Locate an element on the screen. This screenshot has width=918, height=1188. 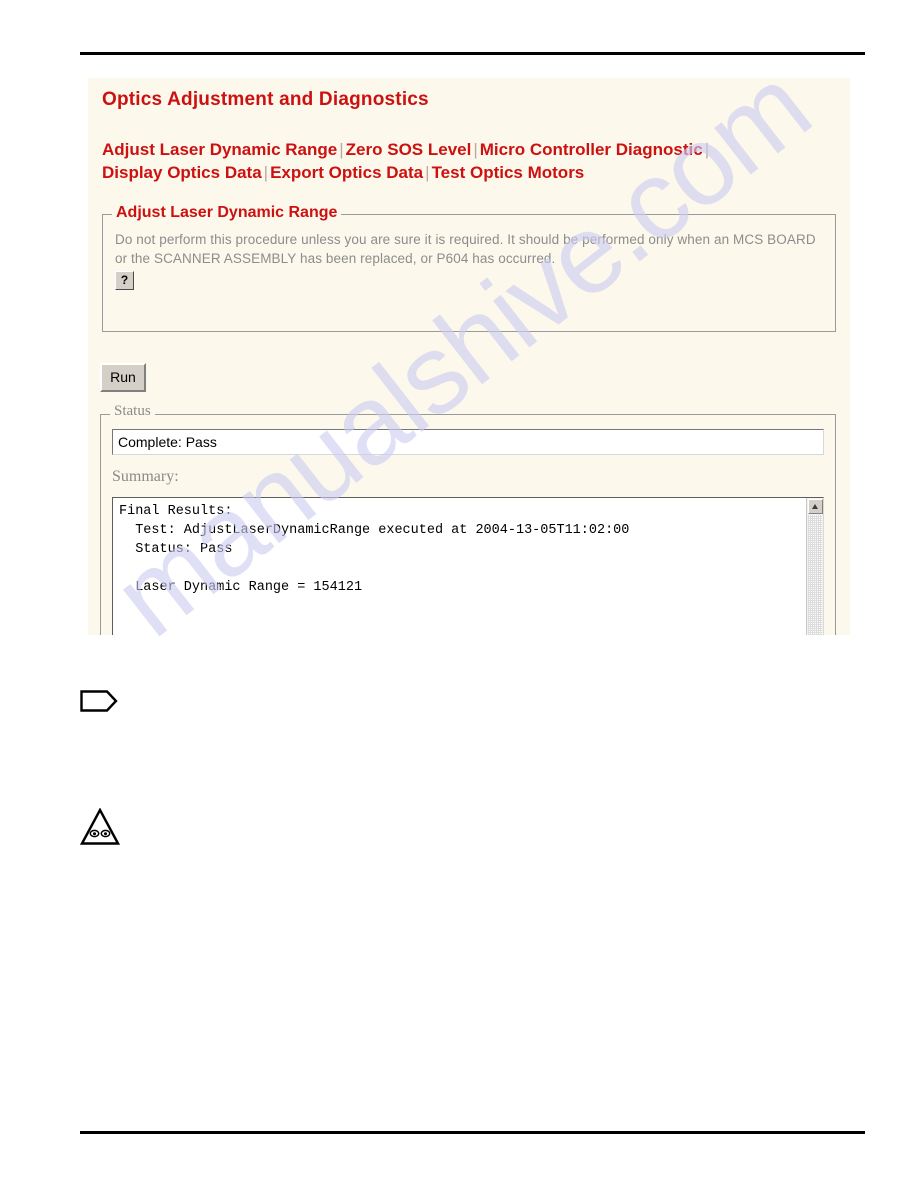
summary-scrollbar is located at coordinates (814, 566).